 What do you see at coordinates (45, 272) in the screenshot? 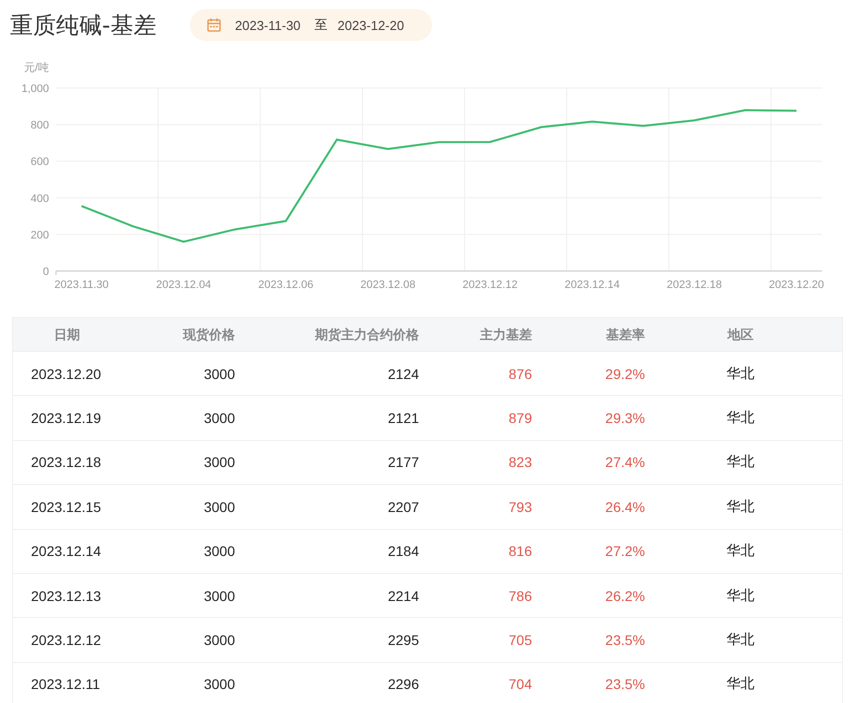
I see `y-axis-label: 0` at bounding box center [45, 272].